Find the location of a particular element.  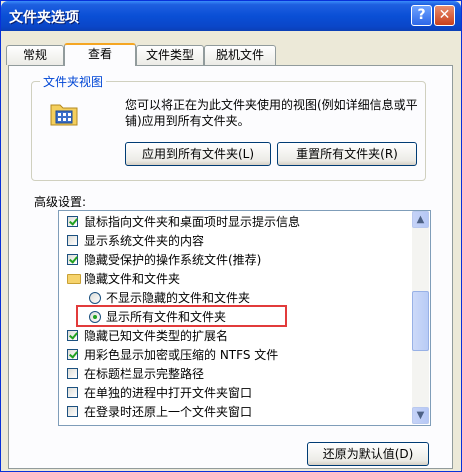

group-title: 文件夹视图 is located at coordinates (73, 81).